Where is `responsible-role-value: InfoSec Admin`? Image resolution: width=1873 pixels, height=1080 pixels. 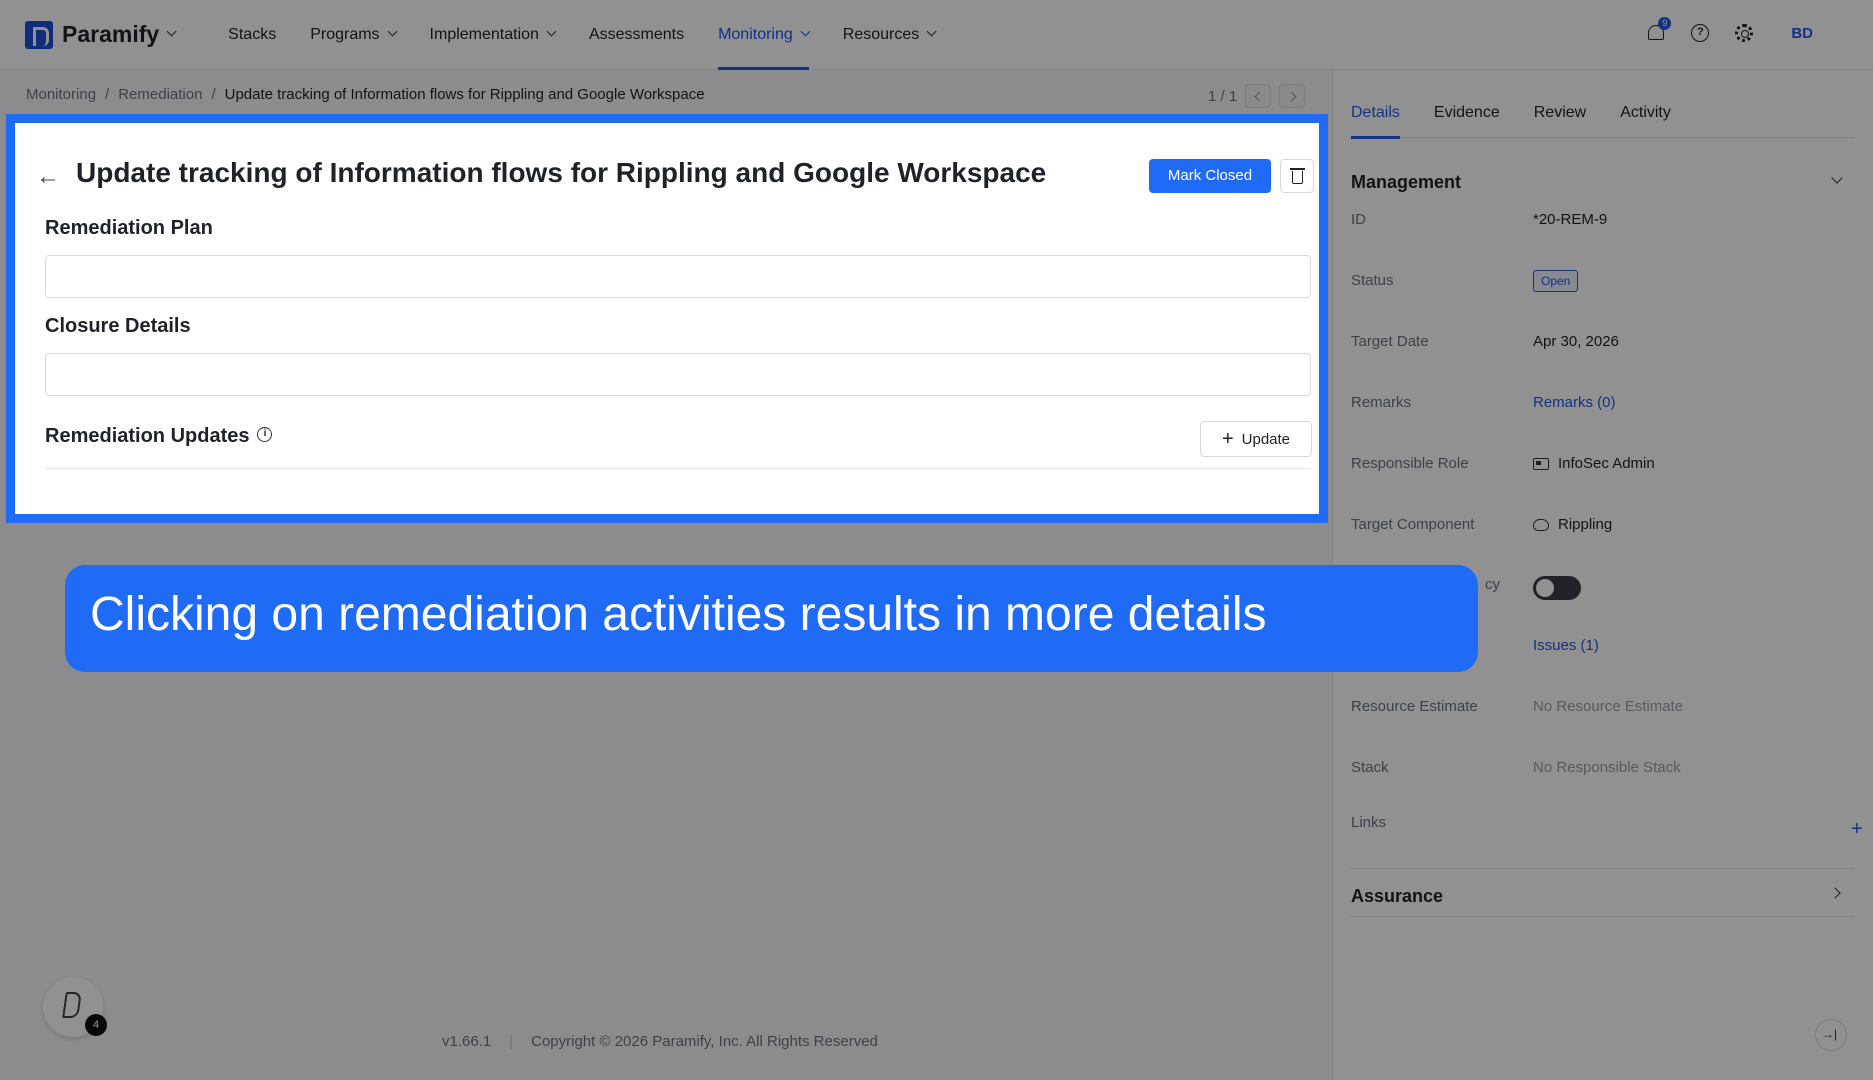 responsible-role-value: InfoSec Admin is located at coordinates (1594, 463).